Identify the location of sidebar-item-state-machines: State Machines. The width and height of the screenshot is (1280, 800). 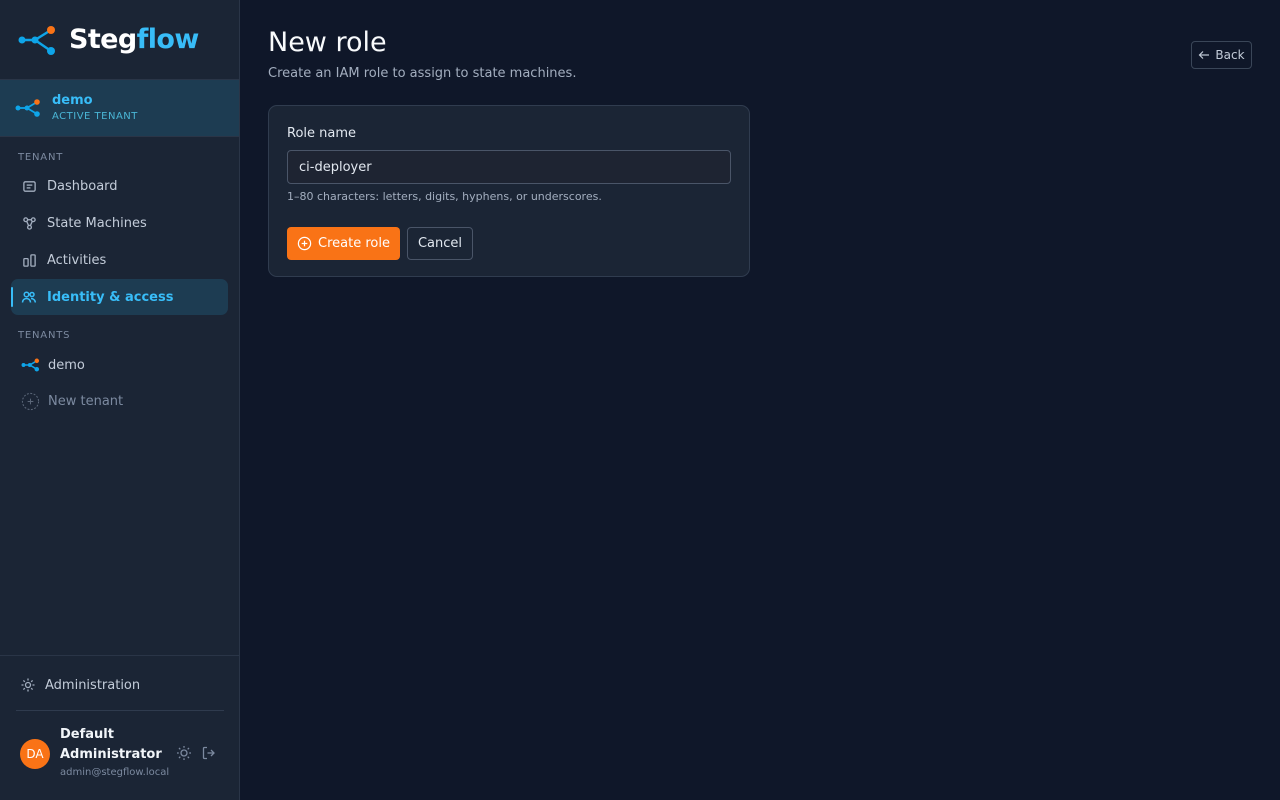
(119, 223).